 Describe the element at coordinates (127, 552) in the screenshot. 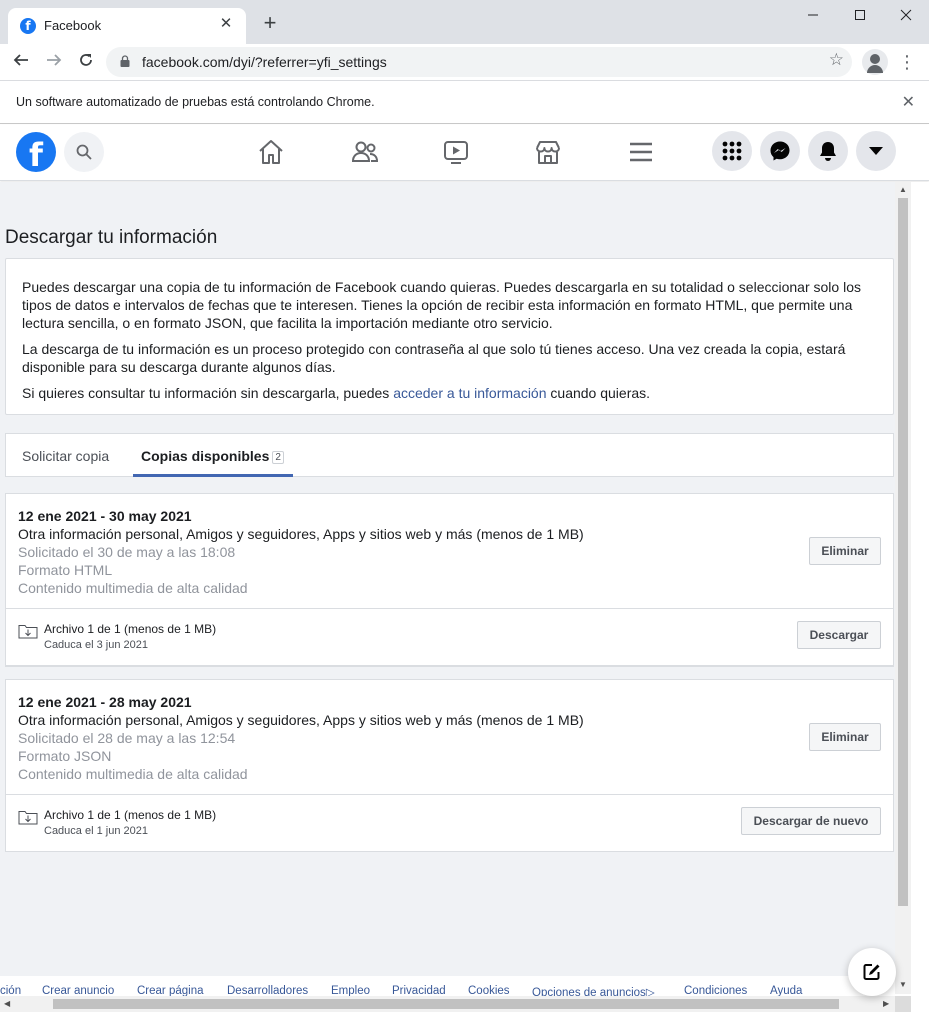

I see `copy-requested: Solicitado el 30 de may a las 18:08` at that location.